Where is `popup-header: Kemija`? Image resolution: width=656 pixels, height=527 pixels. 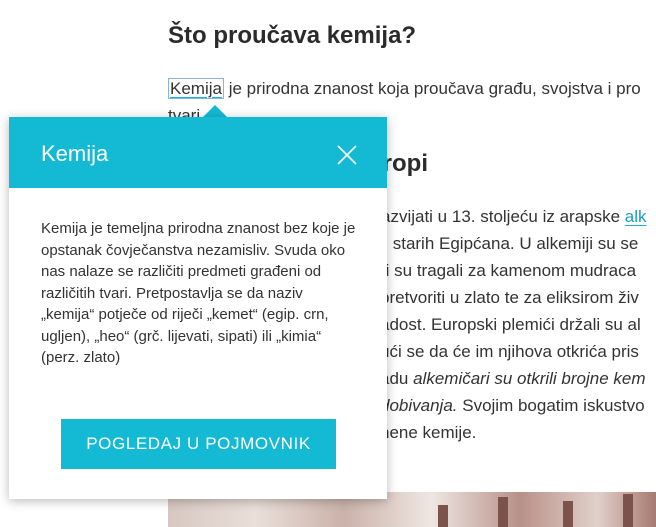
popup-header: Kemija is located at coordinates (198, 152).